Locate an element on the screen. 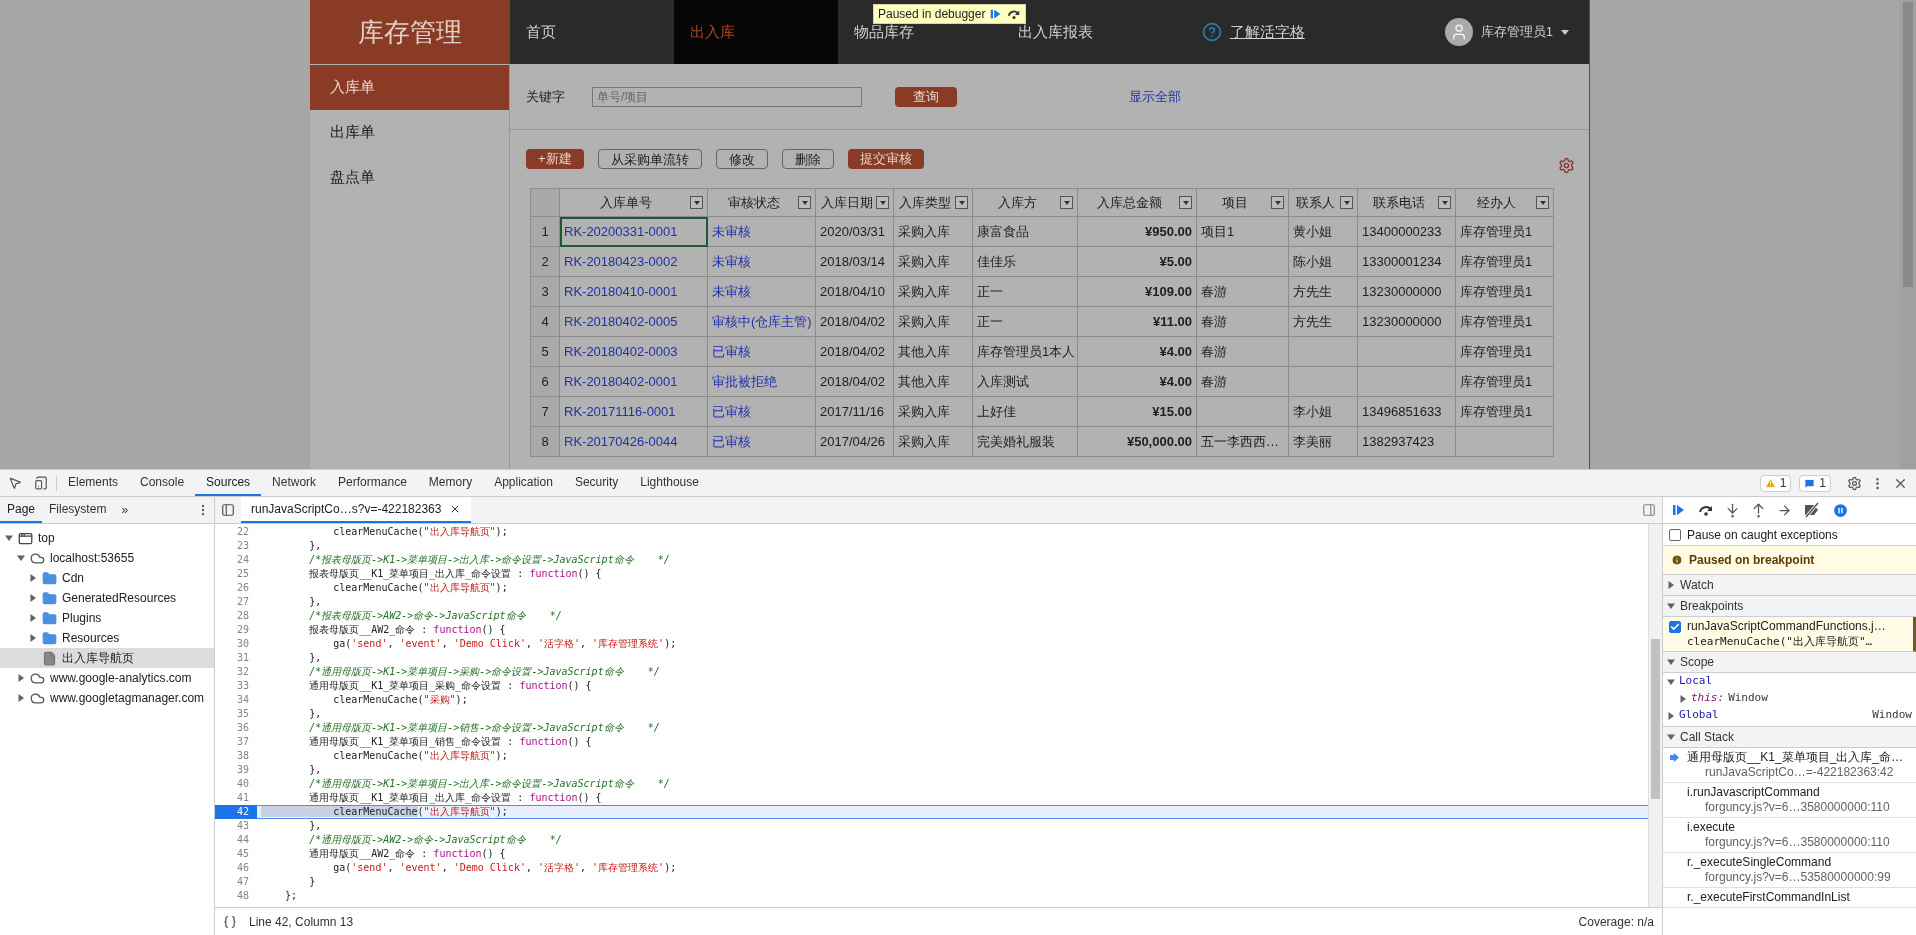 The image size is (1916, 935). devtools-tab: Performance is located at coordinates (372, 483).